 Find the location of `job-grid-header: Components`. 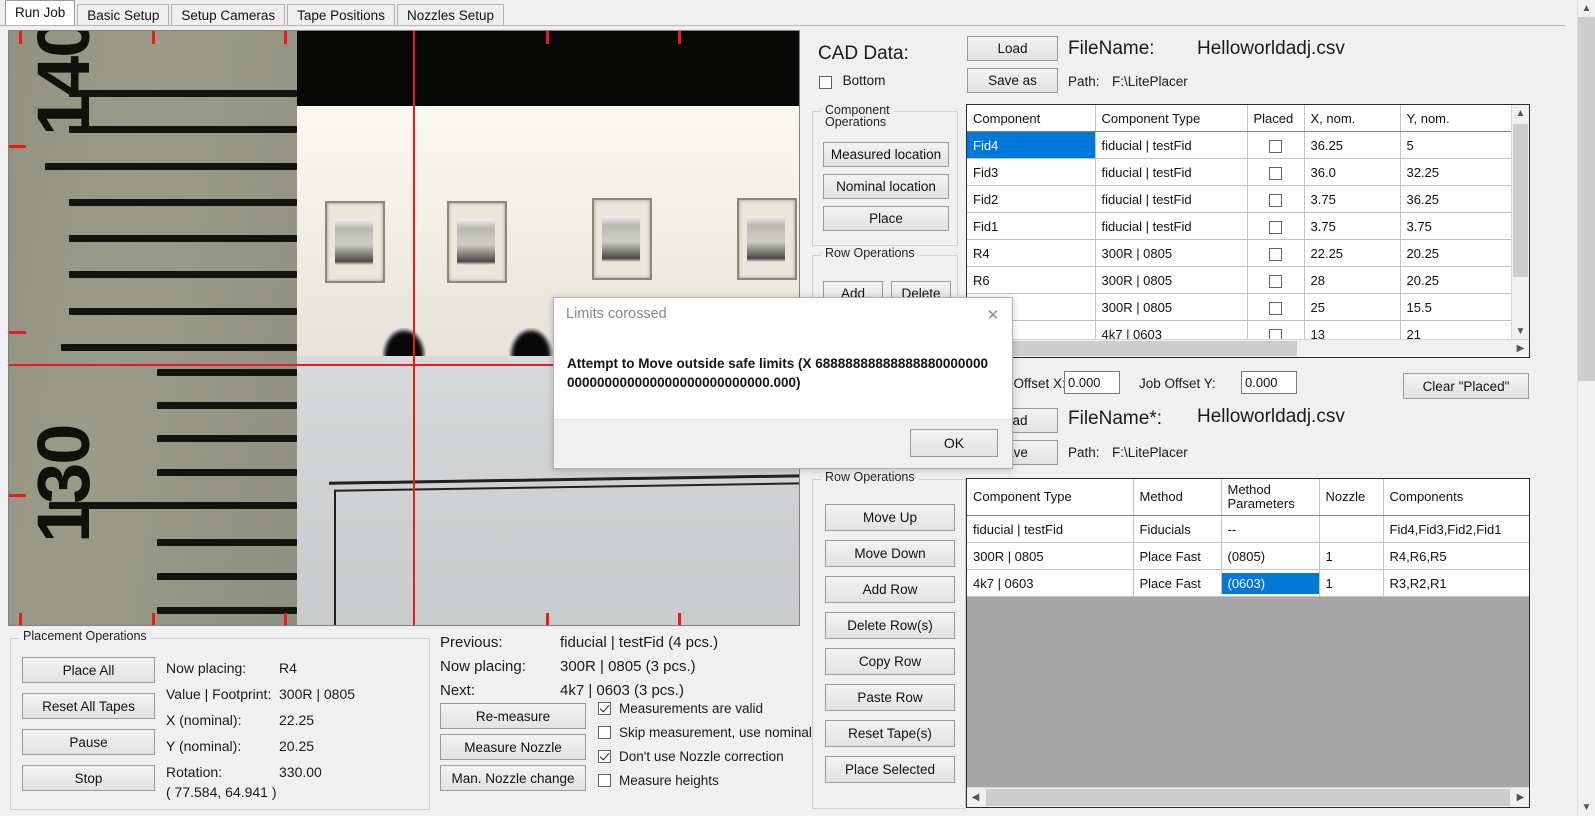

job-grid-header: Components is located at coordinates (1456, 497).